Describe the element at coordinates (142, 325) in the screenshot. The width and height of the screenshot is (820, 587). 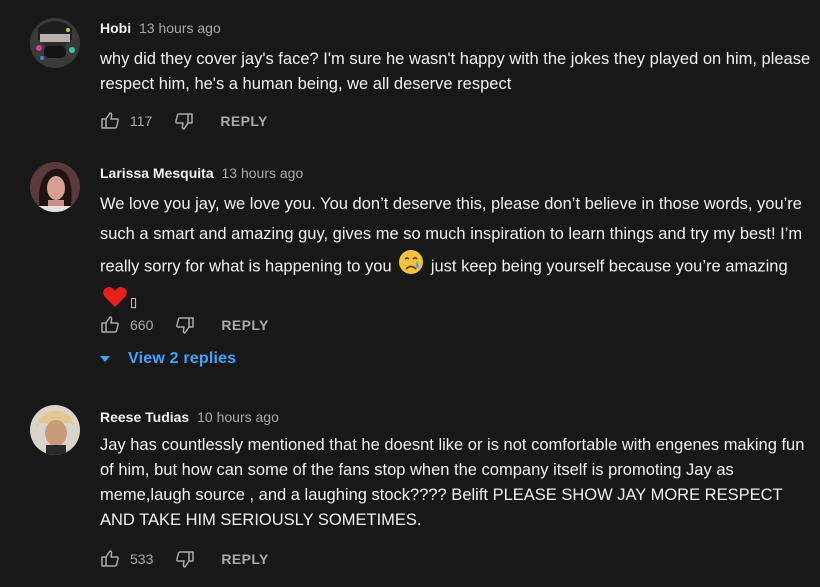
I see `like-count: 660` at that location.